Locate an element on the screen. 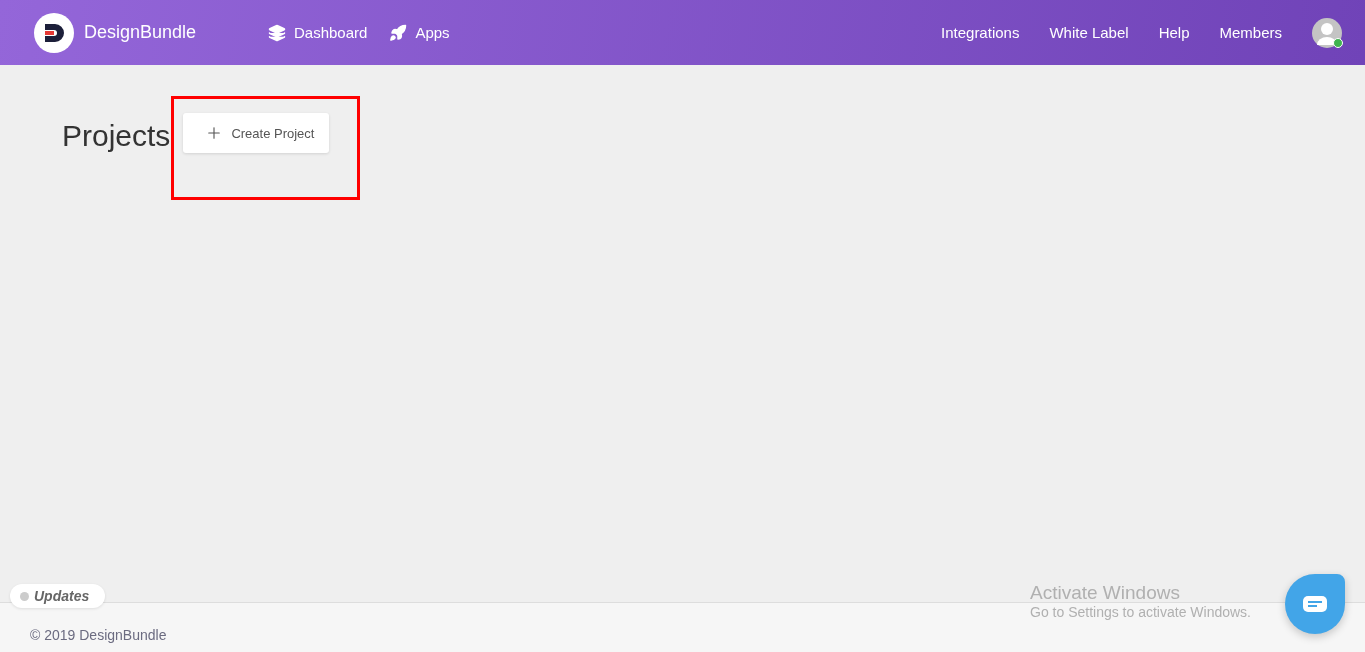 Image resolution: width=1365 pixels, height=652 pixels. activation-subtitle: Go to Settings to activate Windows. is located at coordinates (1140, 612).